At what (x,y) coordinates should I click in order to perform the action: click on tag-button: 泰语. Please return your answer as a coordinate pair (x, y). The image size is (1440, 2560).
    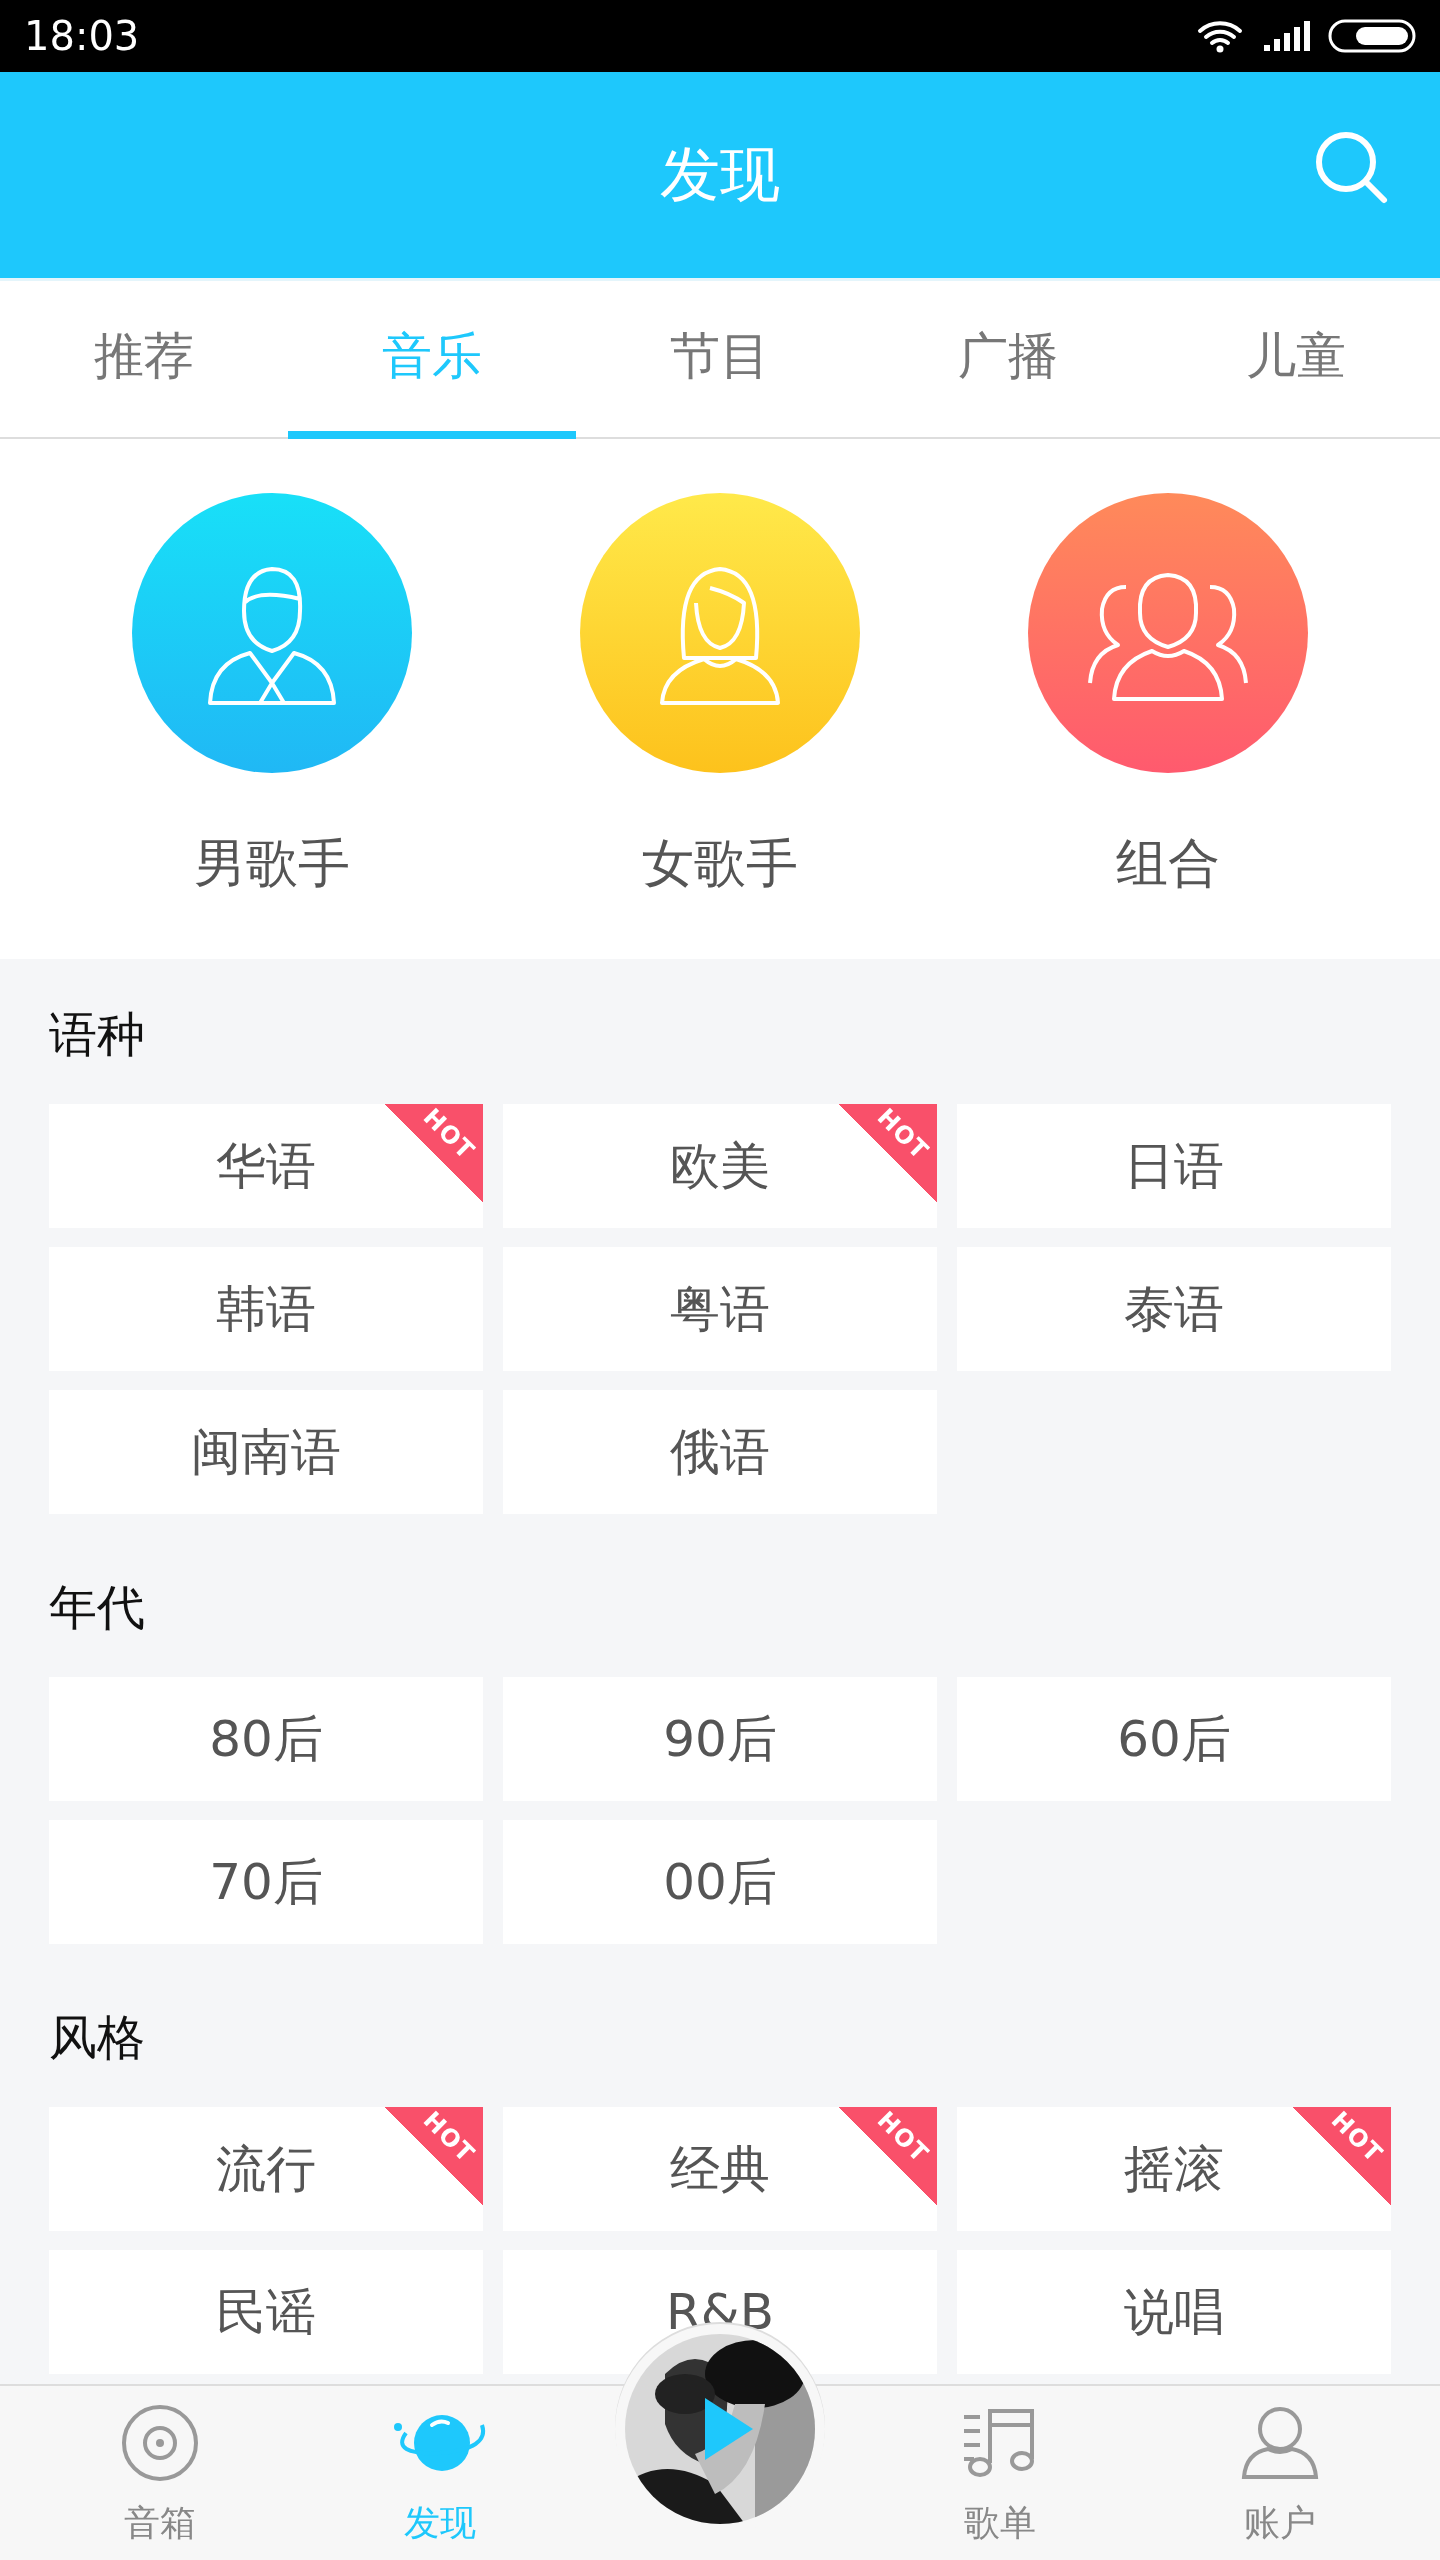
    Looking at the image, I should click on (1174, 1309).